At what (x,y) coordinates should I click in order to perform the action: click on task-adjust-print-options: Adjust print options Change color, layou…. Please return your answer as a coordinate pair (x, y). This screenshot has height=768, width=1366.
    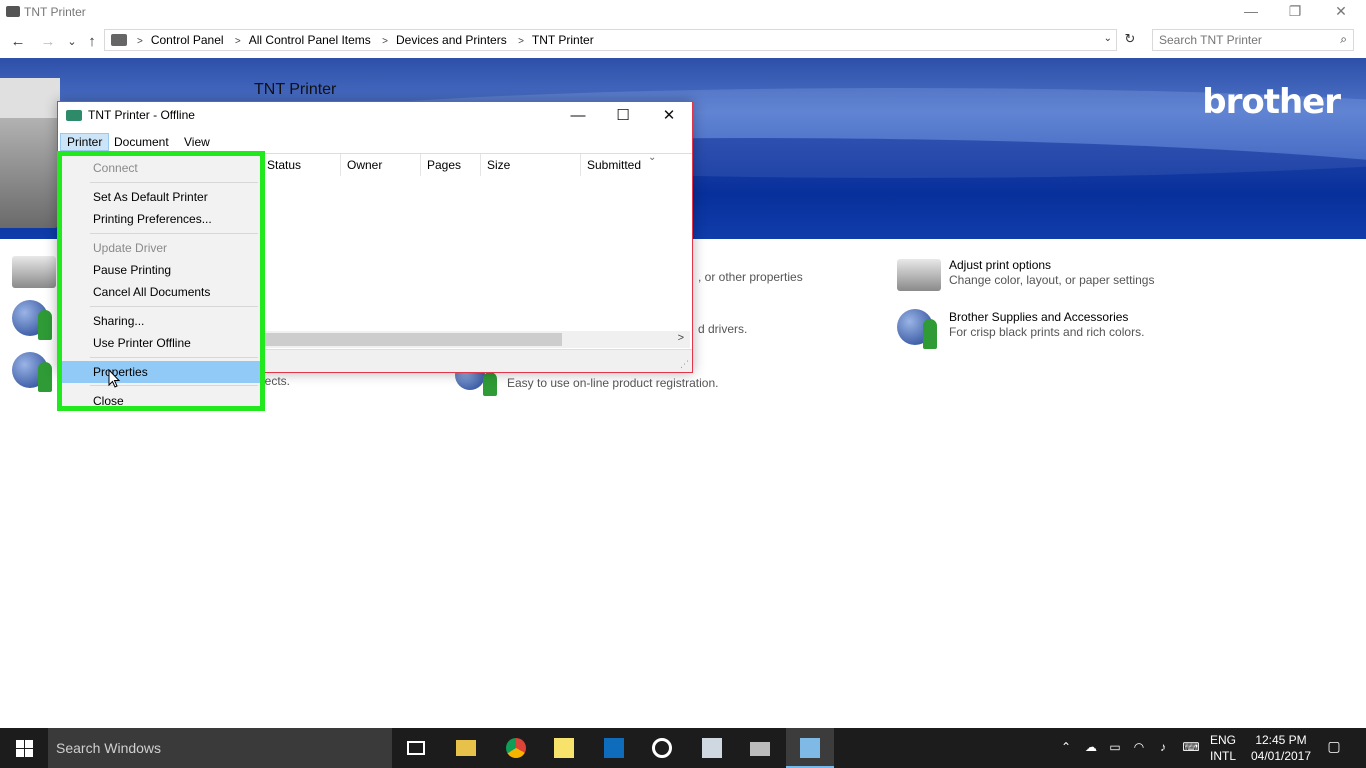
    Looking at the image, I should click on (1057, 275).